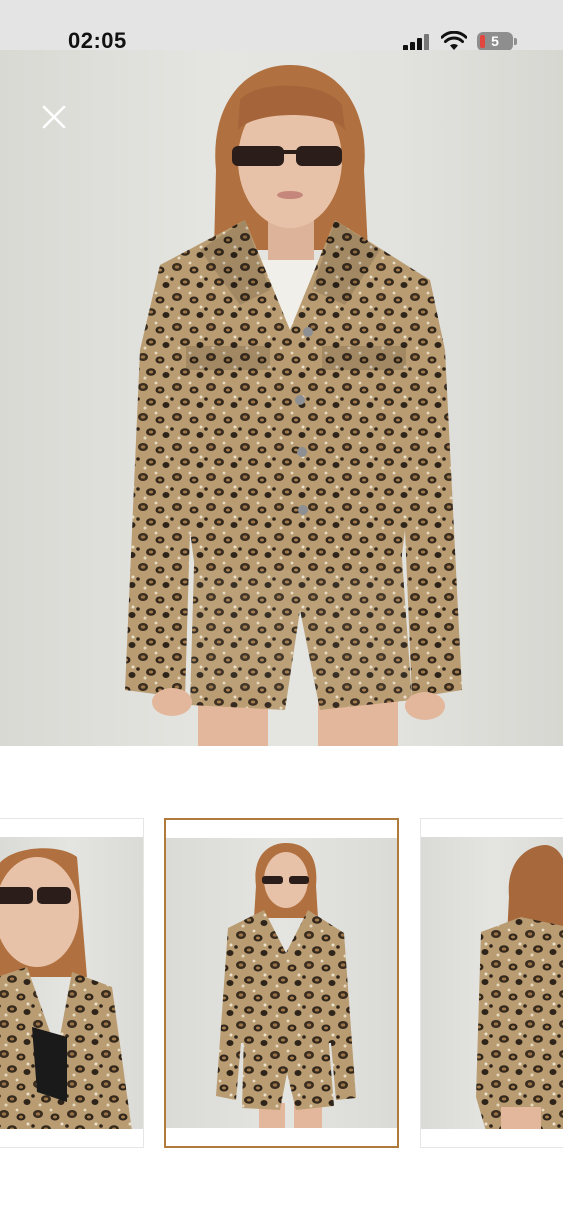  What do you see at coordinates (515, 41) in the screenshot?
I see `battery-tip` at bounding box center [515, 41].